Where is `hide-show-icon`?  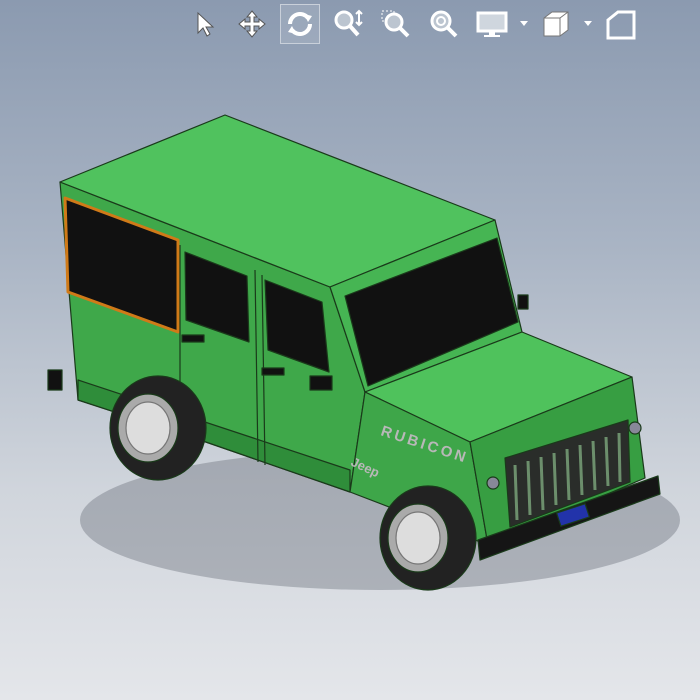
hide-show-icon is located at coordinates (621, 25).